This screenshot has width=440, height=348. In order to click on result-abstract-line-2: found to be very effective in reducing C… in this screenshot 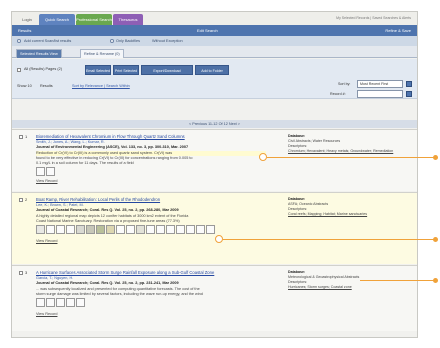, I will do `click(114, 158)`.